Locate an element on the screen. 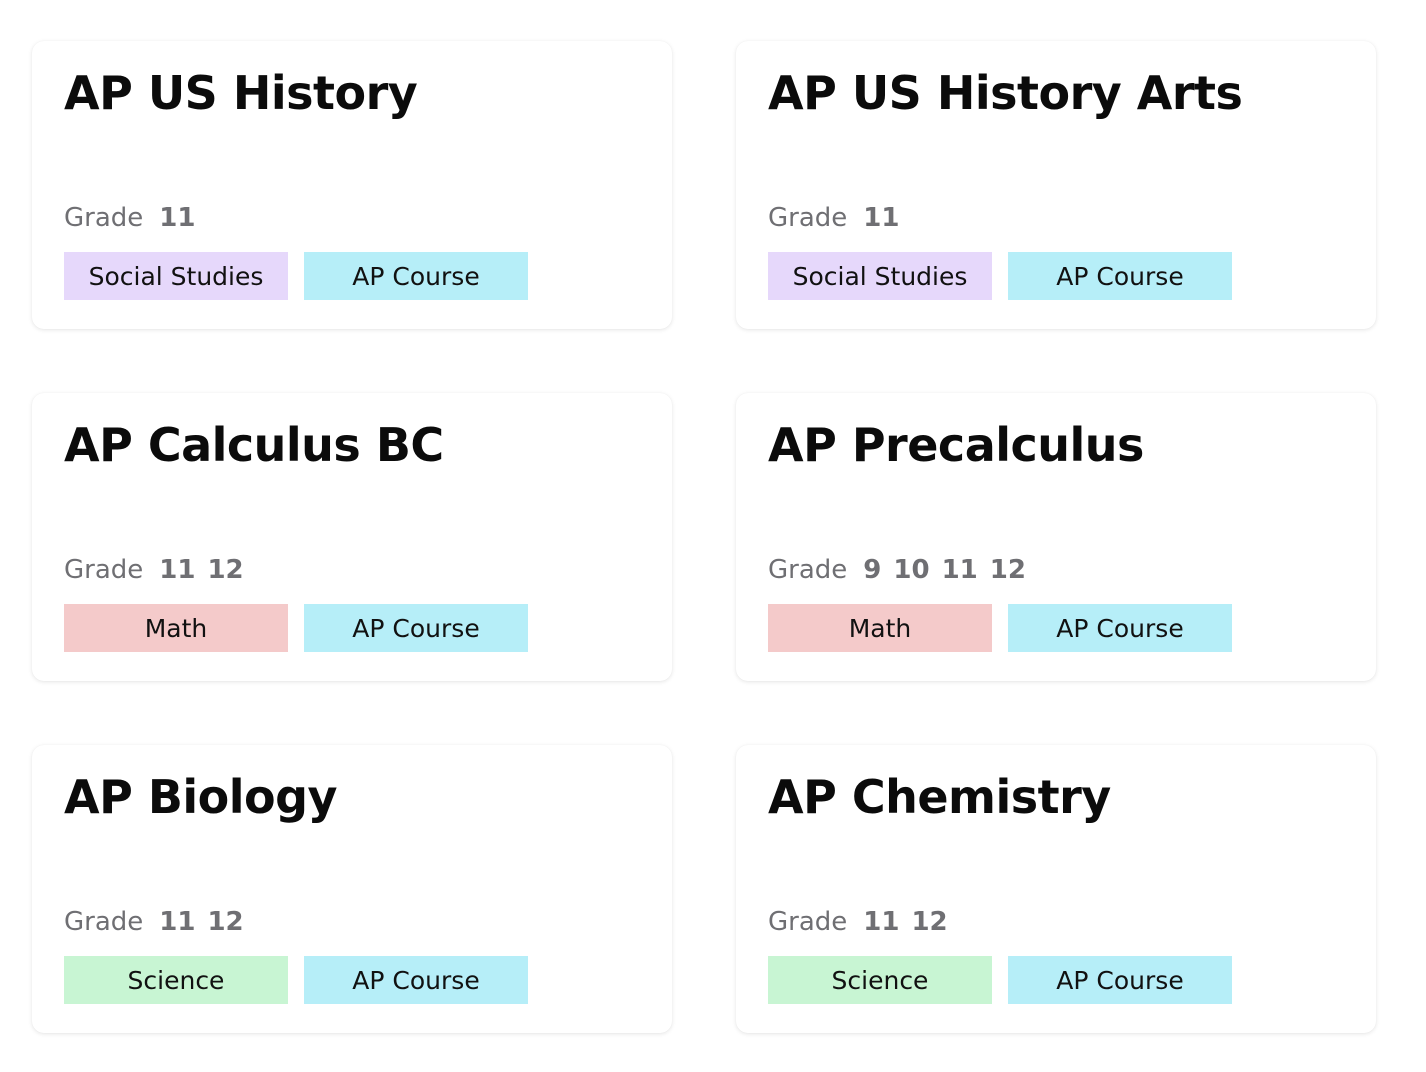 Image resolution: width=1426 pixels, height=1072 pixels. course-title: AP Biology is located at coordinates (201, 797).